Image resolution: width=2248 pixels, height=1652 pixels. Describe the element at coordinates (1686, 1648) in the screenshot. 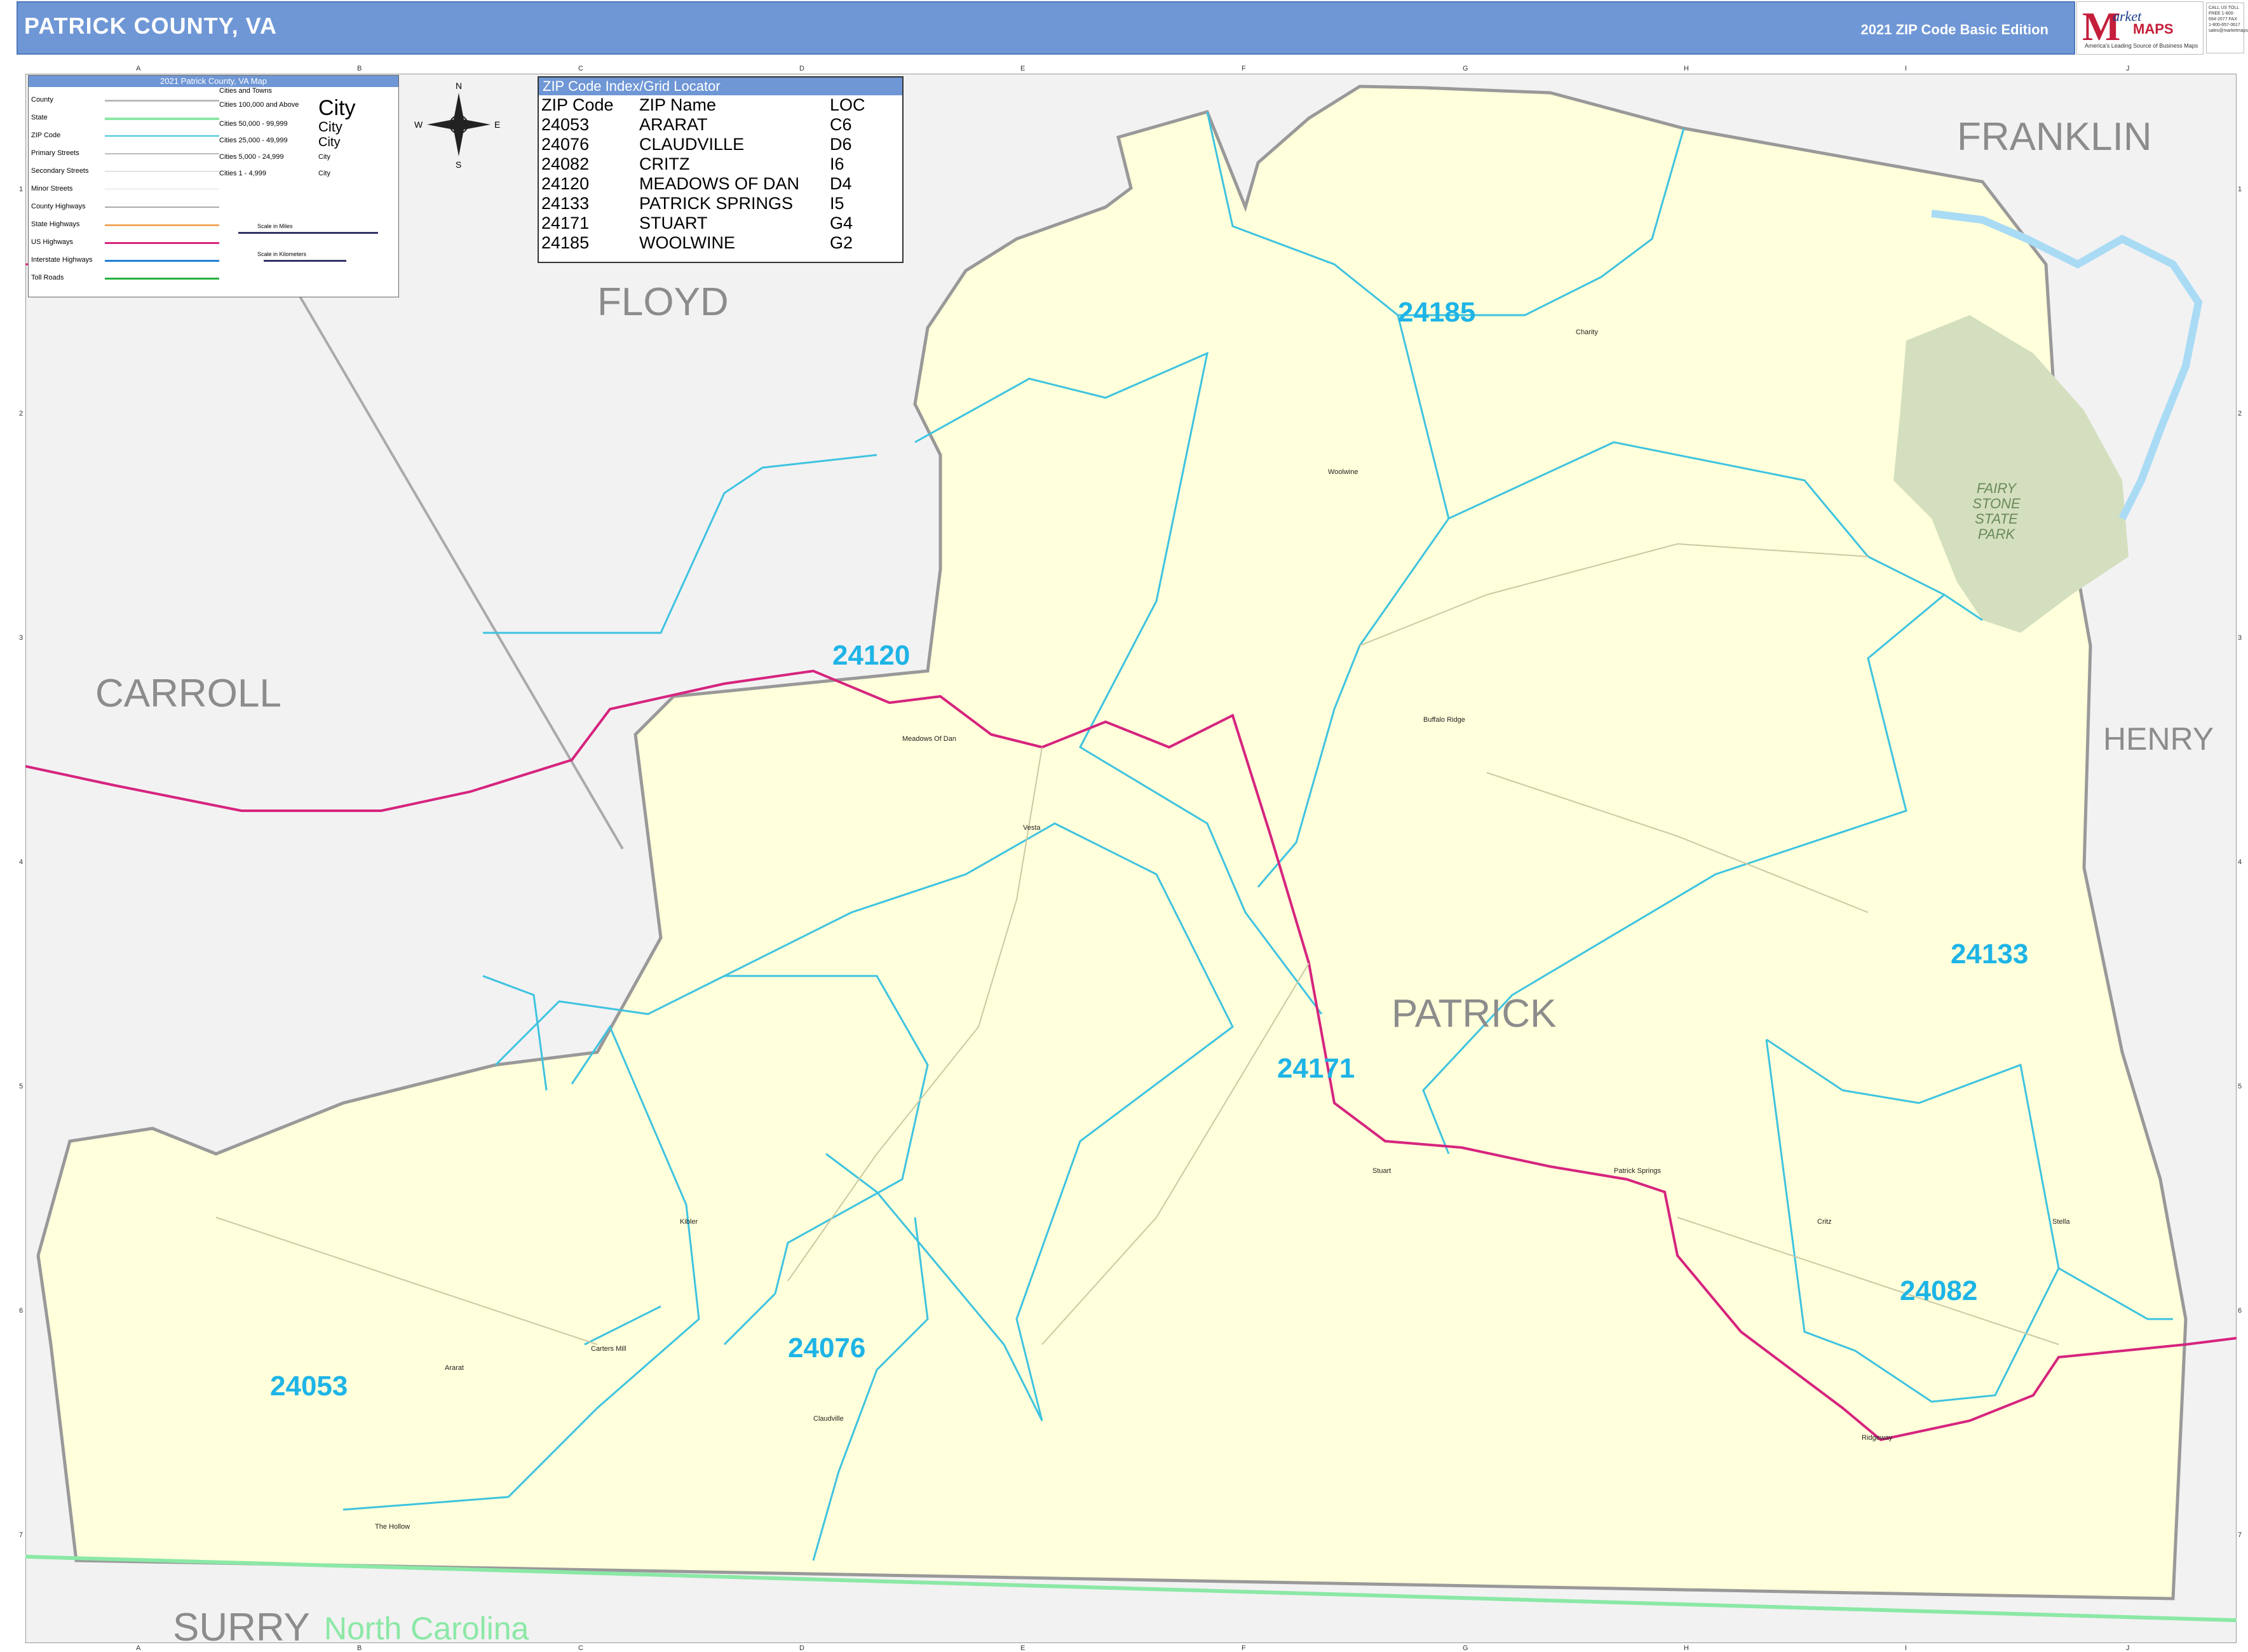

I see `grid-col-label: H` at that location.